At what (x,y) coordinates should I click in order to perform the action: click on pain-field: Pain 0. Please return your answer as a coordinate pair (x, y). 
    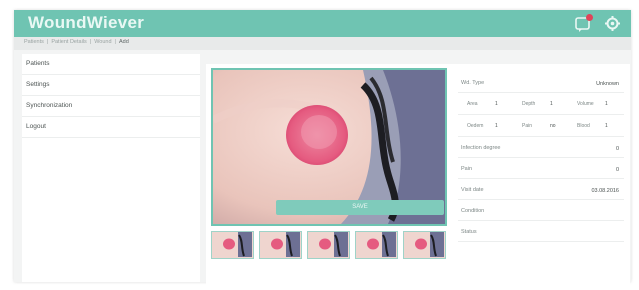
    Looking at the image, I should click on (541, 168).